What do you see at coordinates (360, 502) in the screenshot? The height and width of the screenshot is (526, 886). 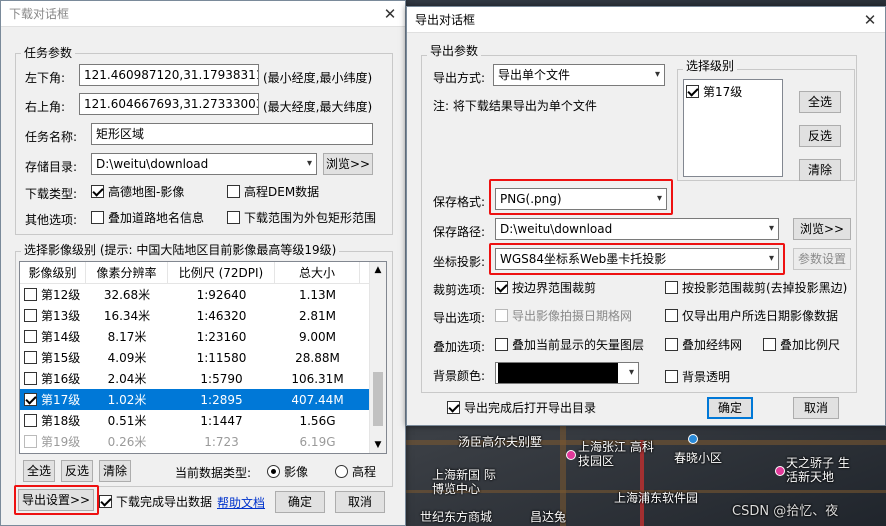 I see `cancel-button: 取消` at bounding box center [360, 502].